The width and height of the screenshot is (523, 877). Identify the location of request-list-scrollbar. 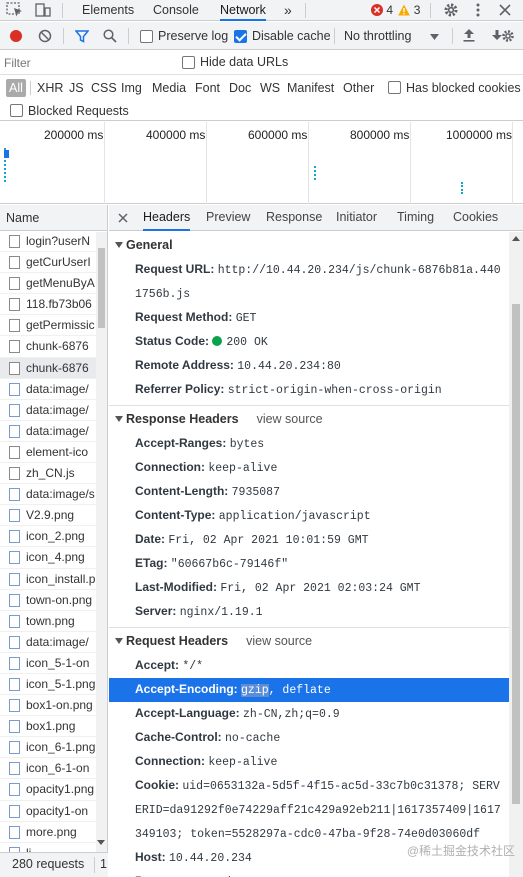
(101, 542).